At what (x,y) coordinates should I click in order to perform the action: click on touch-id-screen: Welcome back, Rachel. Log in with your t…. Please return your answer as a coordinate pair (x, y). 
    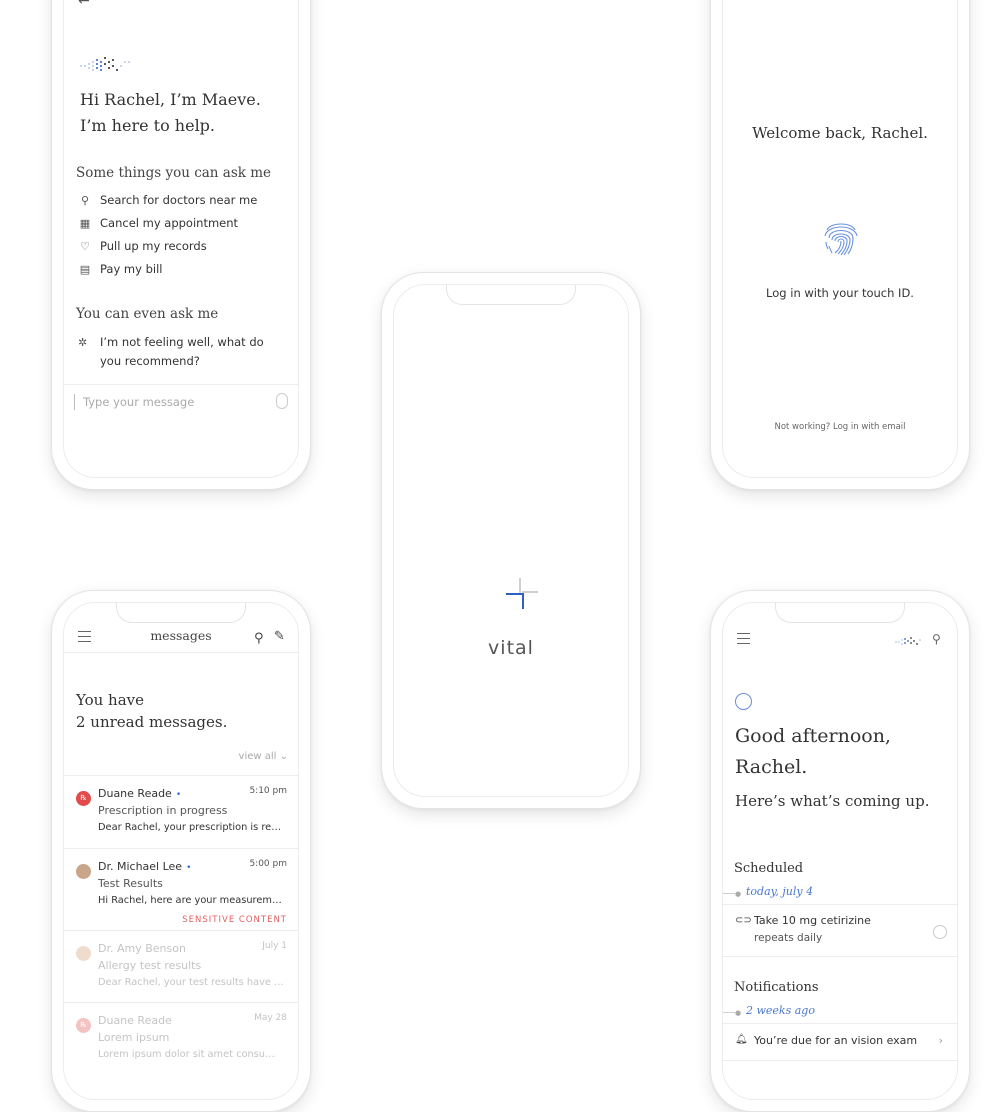
    Looking at the image, I should click on (840, 239).